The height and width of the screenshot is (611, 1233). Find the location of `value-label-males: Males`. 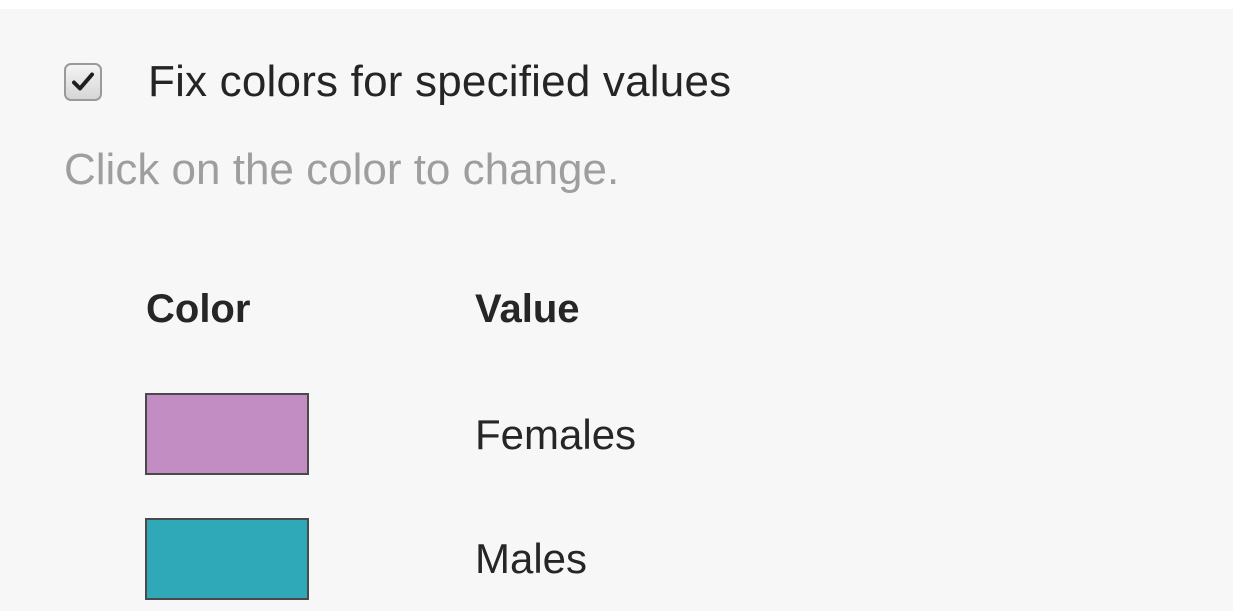

value-label-males: Males is located at coordinates (531, 558).